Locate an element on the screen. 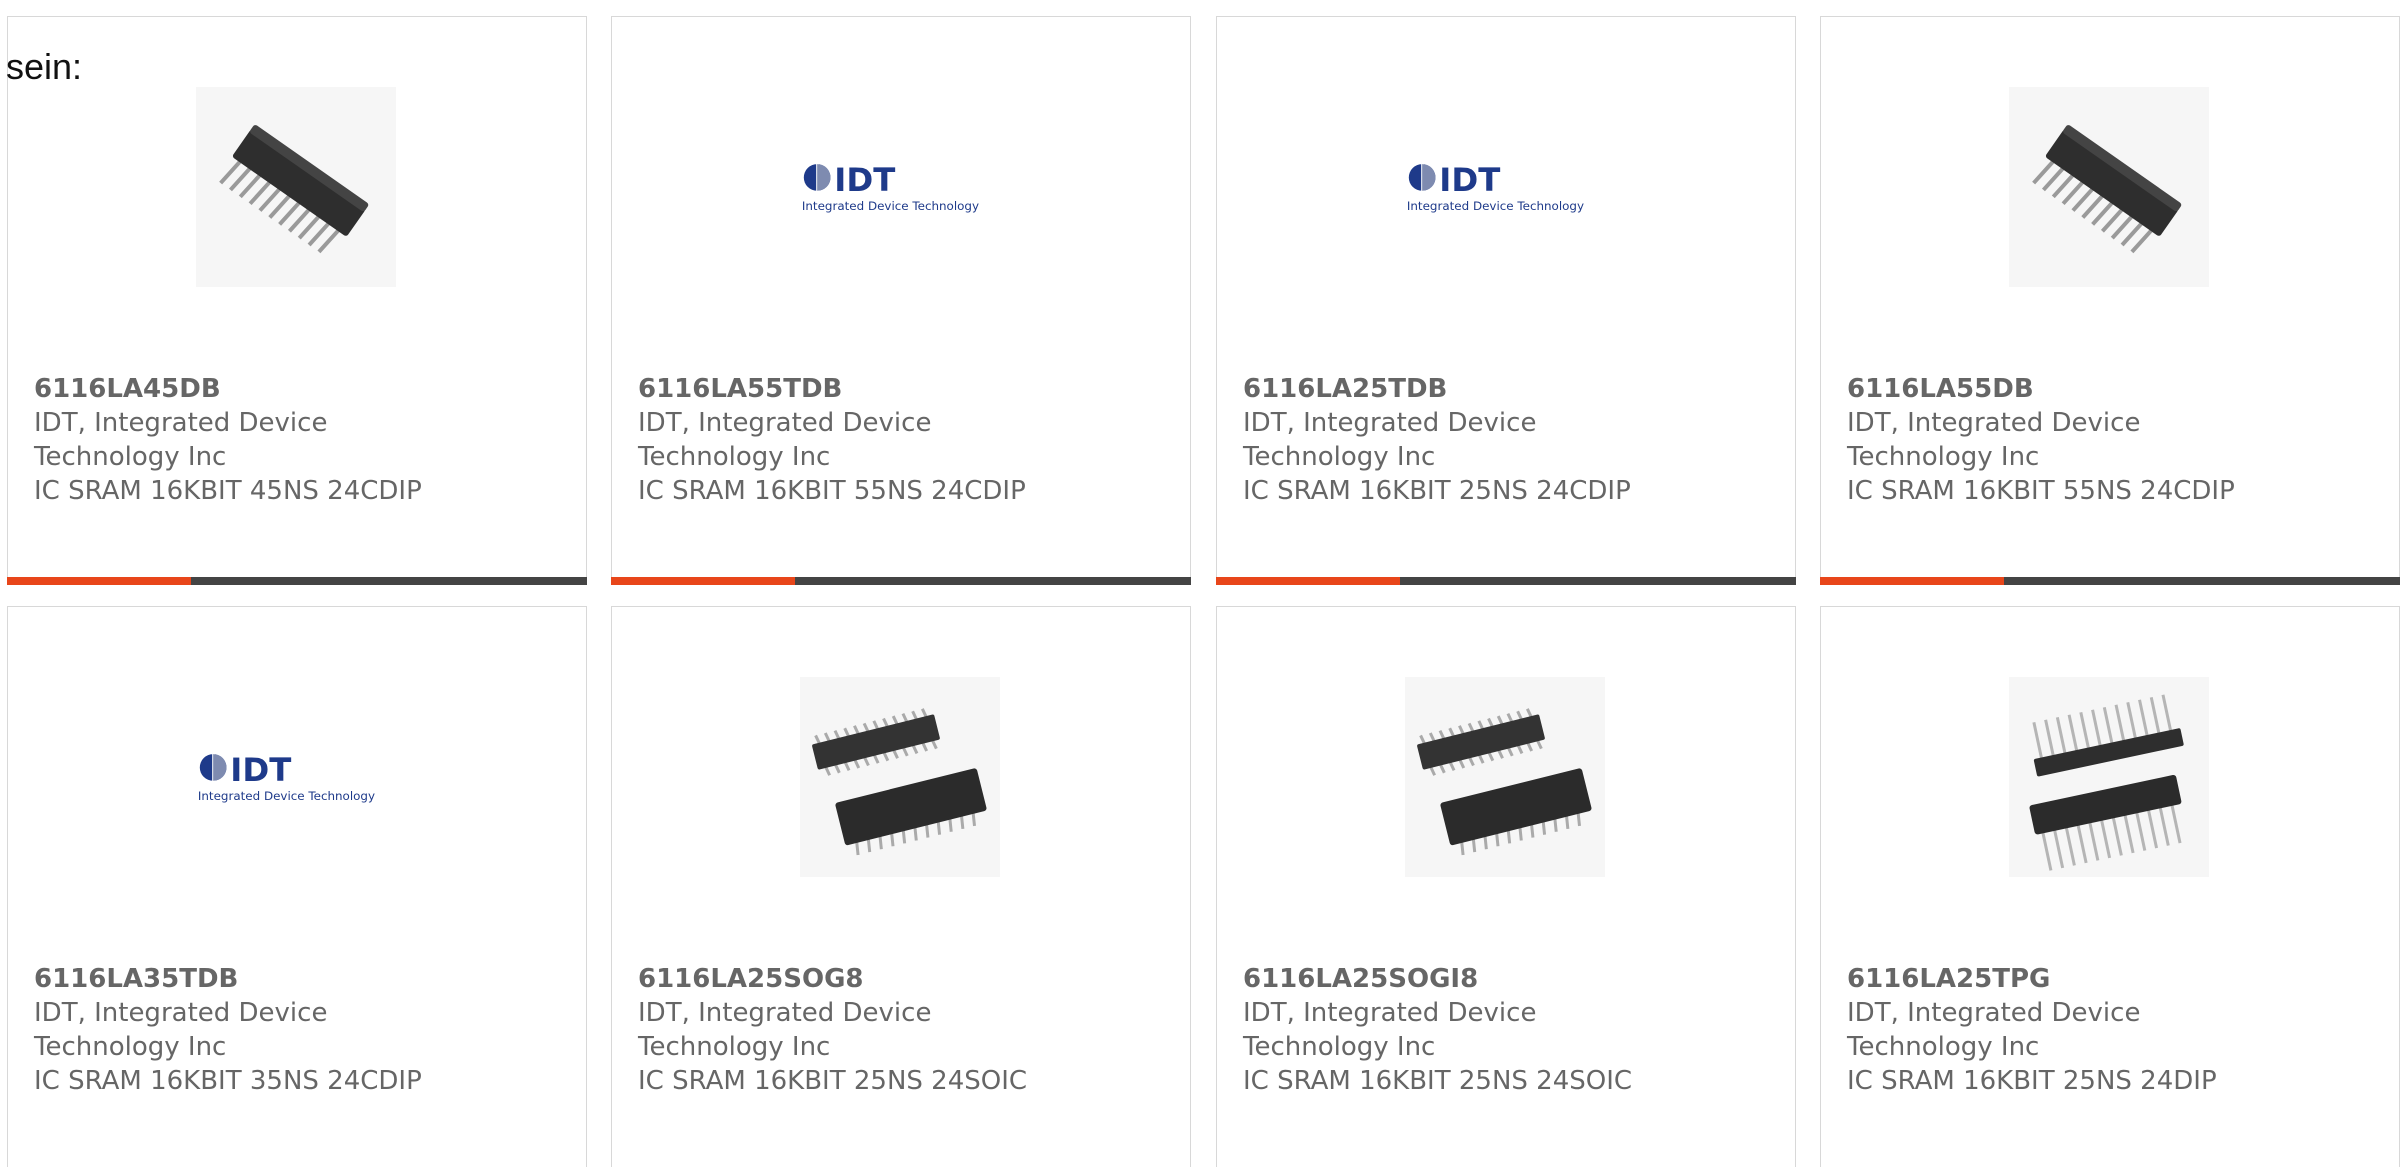 The width and height of the screenshot is (2400, 1167). product-part-number: 6116LA25TPG is located at coordinates (2117, 979).